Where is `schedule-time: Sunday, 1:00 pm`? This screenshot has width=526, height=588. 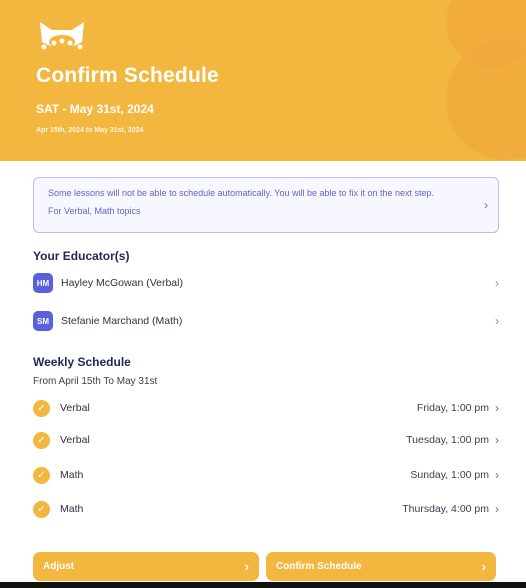 schedule-time: Sunday, 1:00 pm is located at coordinates (449, 475).